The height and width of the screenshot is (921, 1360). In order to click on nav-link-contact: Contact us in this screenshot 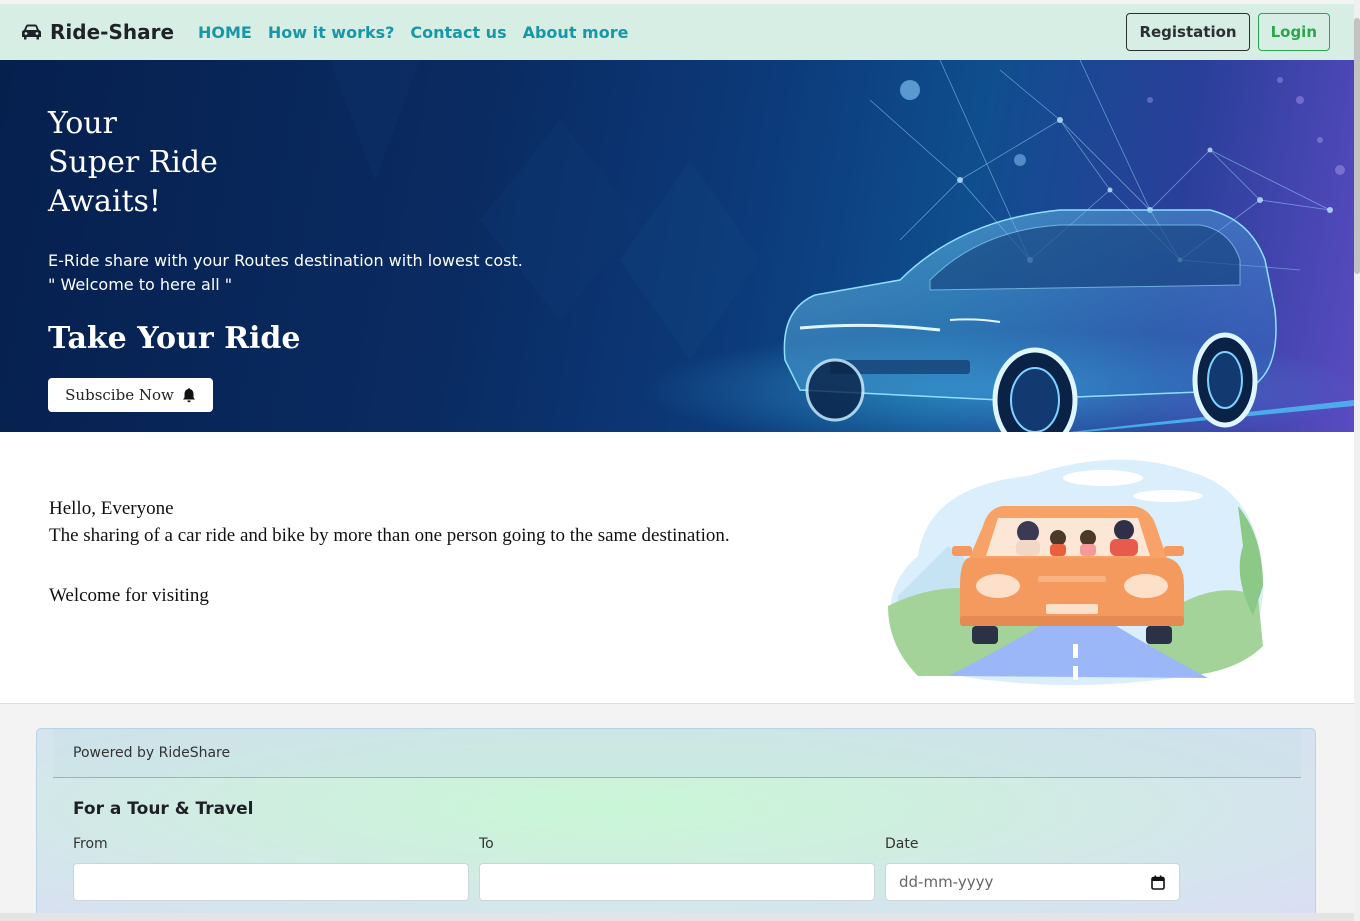, I will do `click(458, 32)`.